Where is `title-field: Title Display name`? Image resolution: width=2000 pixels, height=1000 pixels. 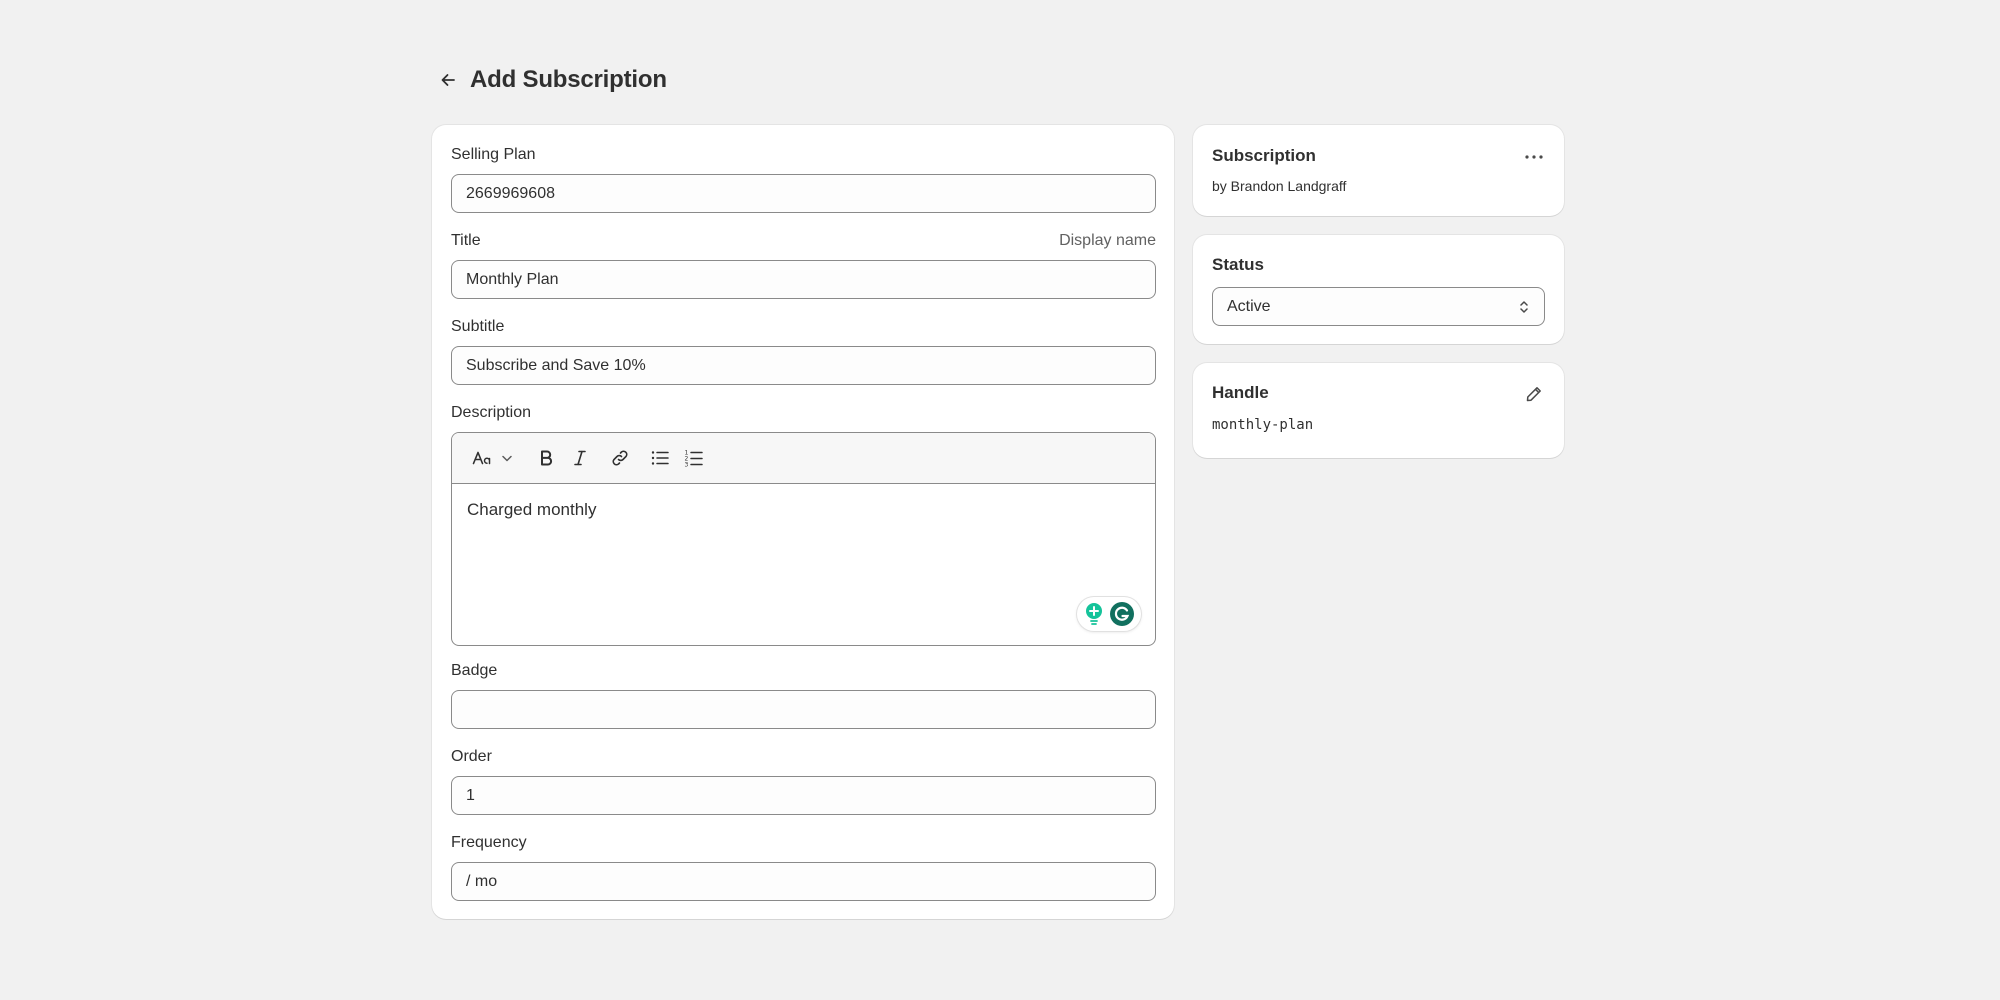
title-field: Title Display name is located at coordinates (803, 265).